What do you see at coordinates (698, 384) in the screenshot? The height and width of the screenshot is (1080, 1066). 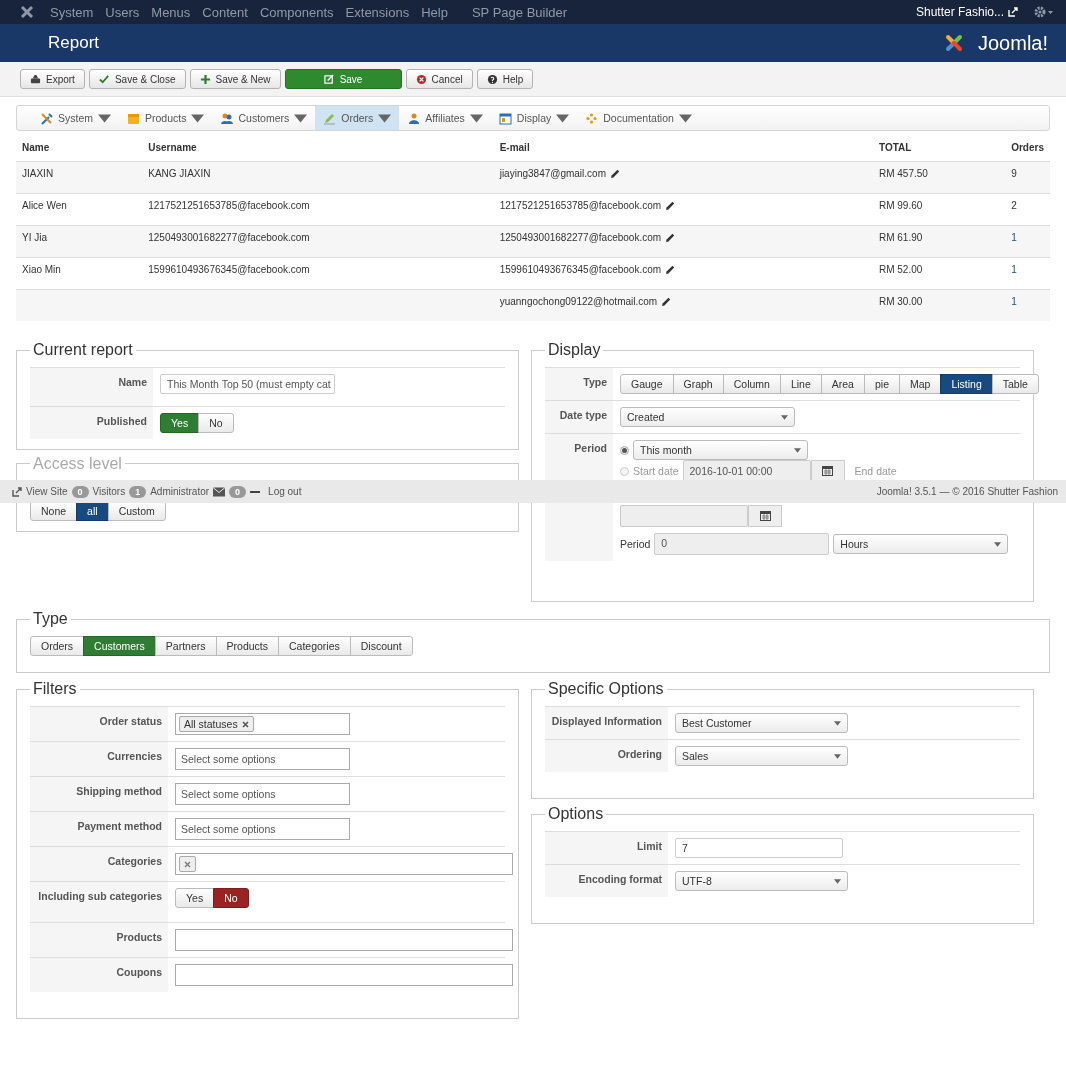 I see `toggle-button: Graph` at bounding box center [698, 384].